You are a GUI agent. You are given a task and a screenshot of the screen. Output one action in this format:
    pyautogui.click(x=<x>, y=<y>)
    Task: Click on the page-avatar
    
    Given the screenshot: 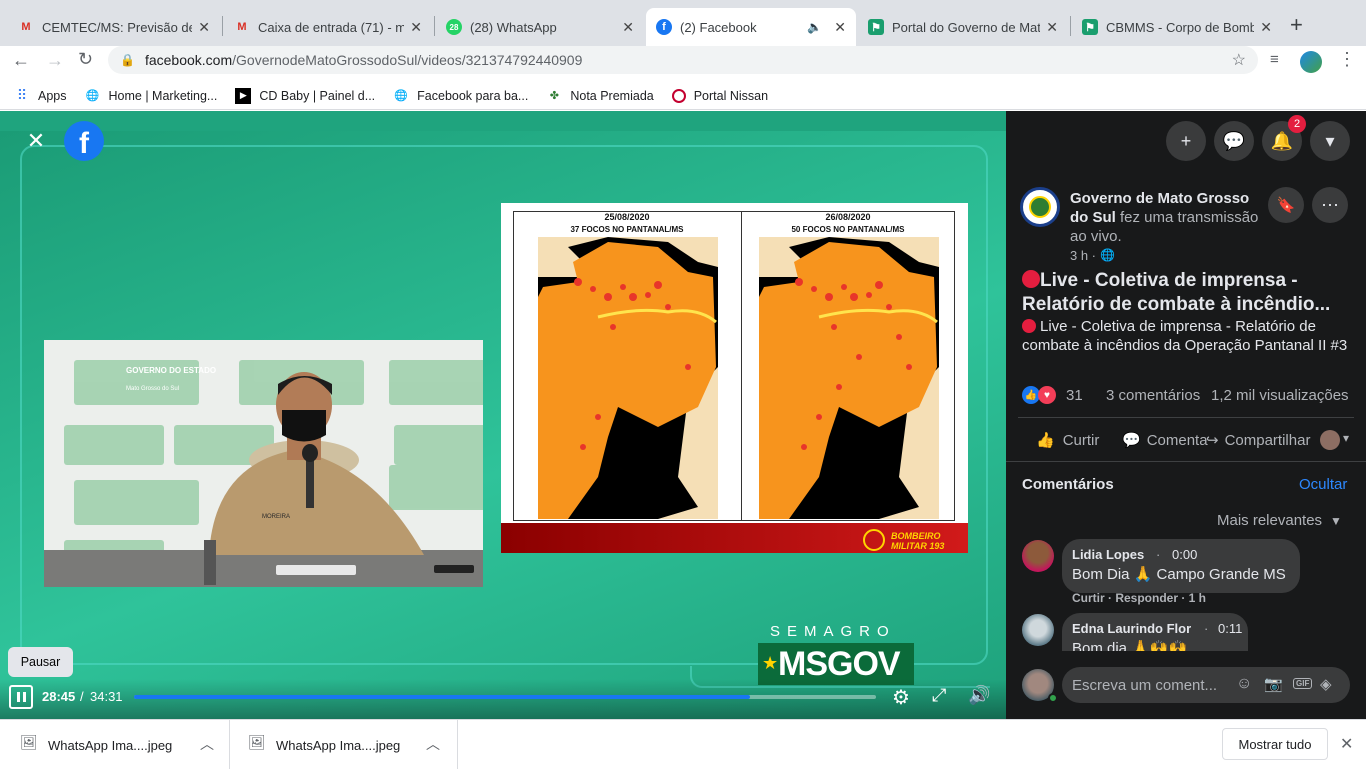 What is the action you would take?
    pyautogui.click(x=1040, y=207)
    